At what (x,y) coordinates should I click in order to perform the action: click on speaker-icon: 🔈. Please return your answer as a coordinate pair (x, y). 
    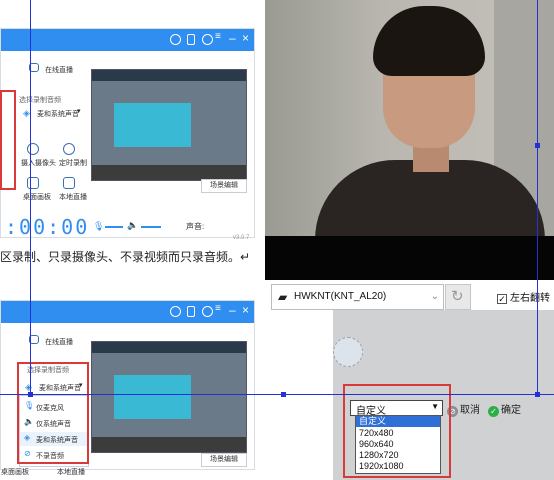
    Looking at the image, I should click on (132, 225).